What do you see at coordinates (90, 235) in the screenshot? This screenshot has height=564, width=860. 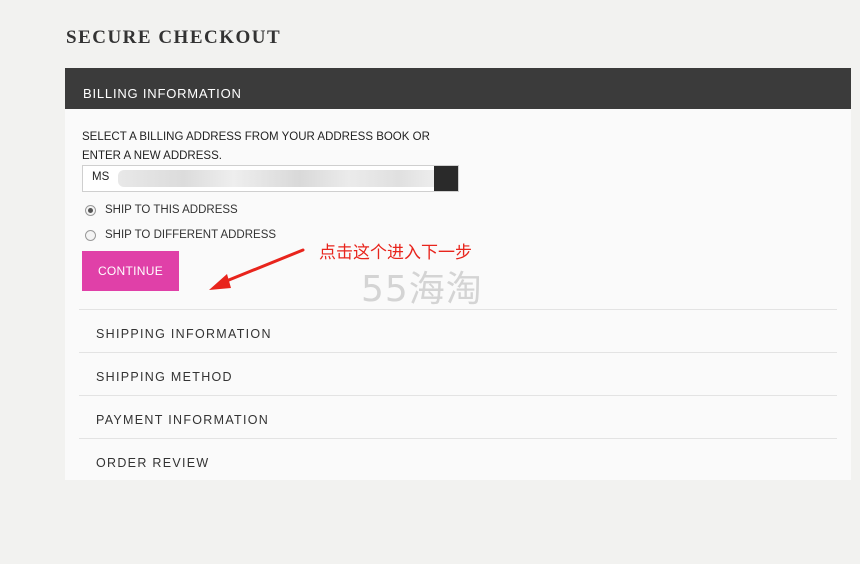 I see `ship-to-different-address-radio` at bounding box center [90, 235].